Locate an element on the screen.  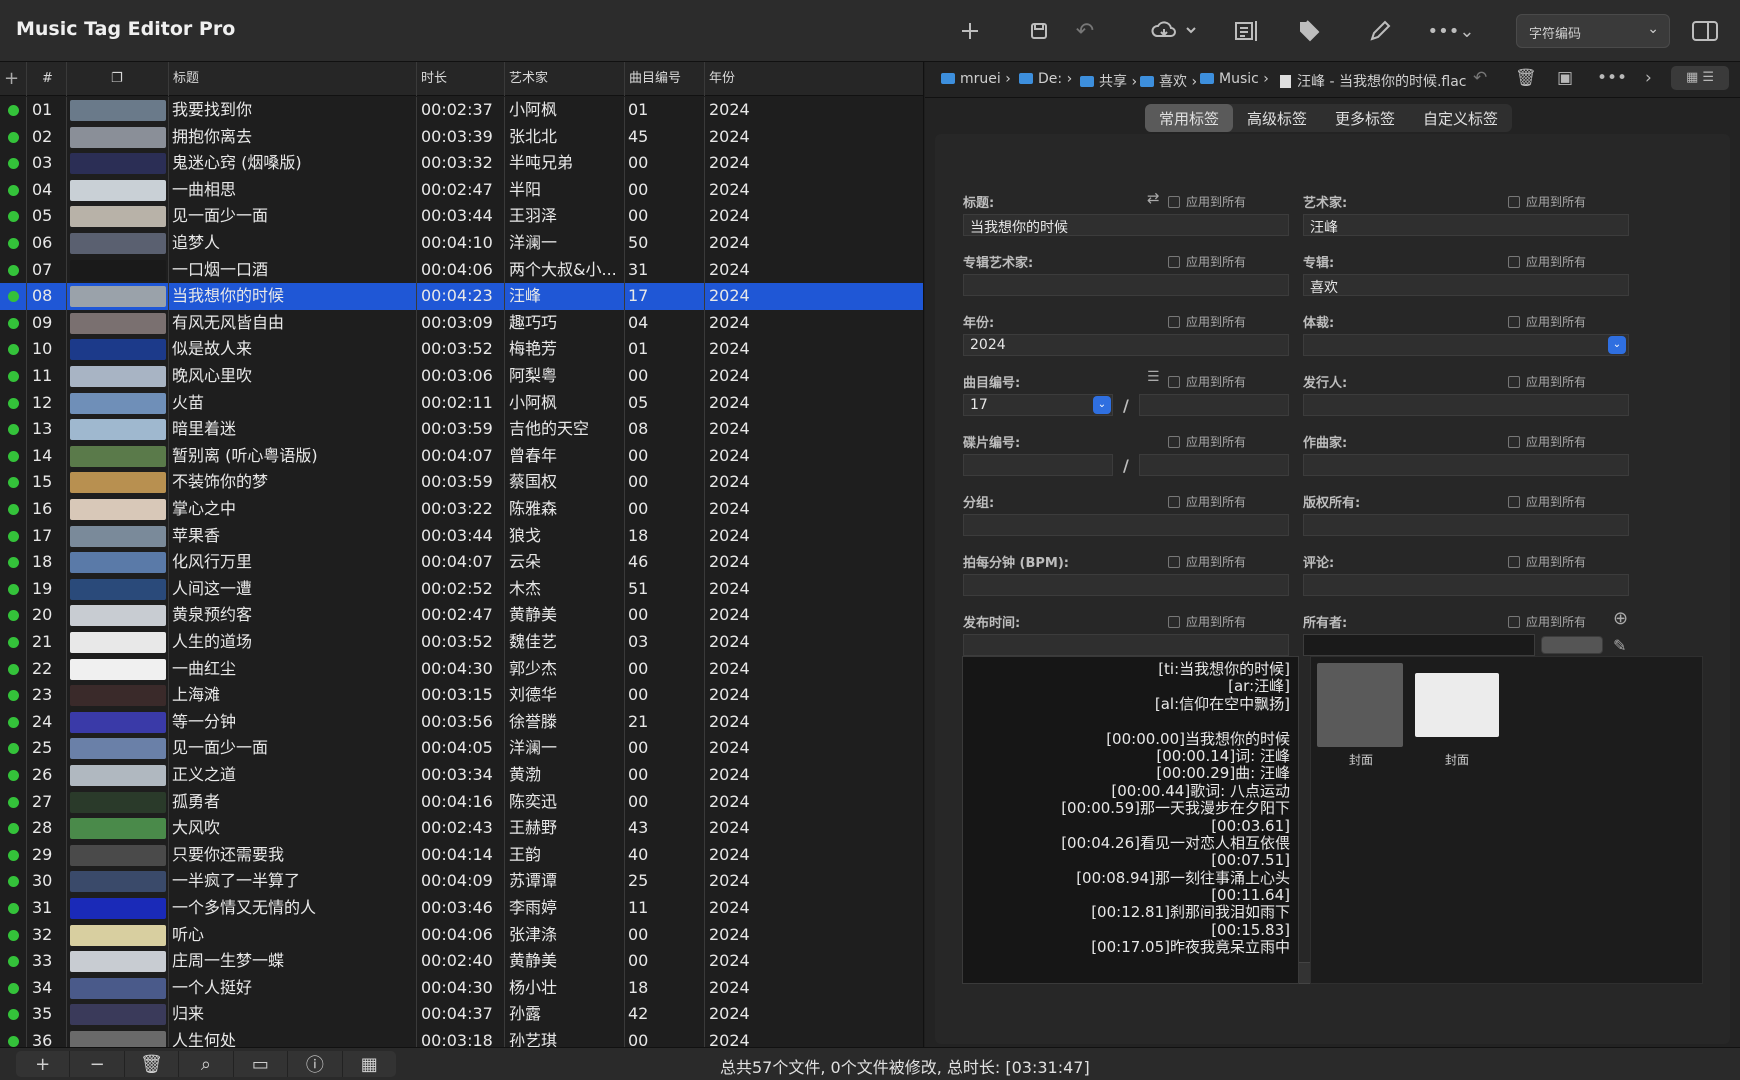
table-row: 17 苹果香 00:03:44 狼戈 18 2024 is located at coordinates (461, 536).